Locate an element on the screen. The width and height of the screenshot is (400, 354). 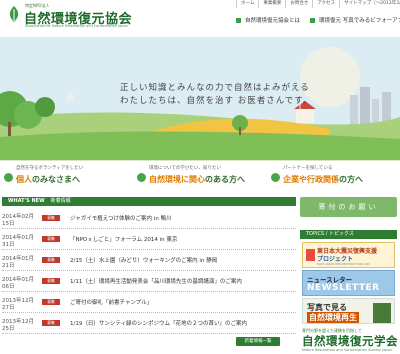
news-date: 2013年12月27日 is located at coordinates (18, 304).